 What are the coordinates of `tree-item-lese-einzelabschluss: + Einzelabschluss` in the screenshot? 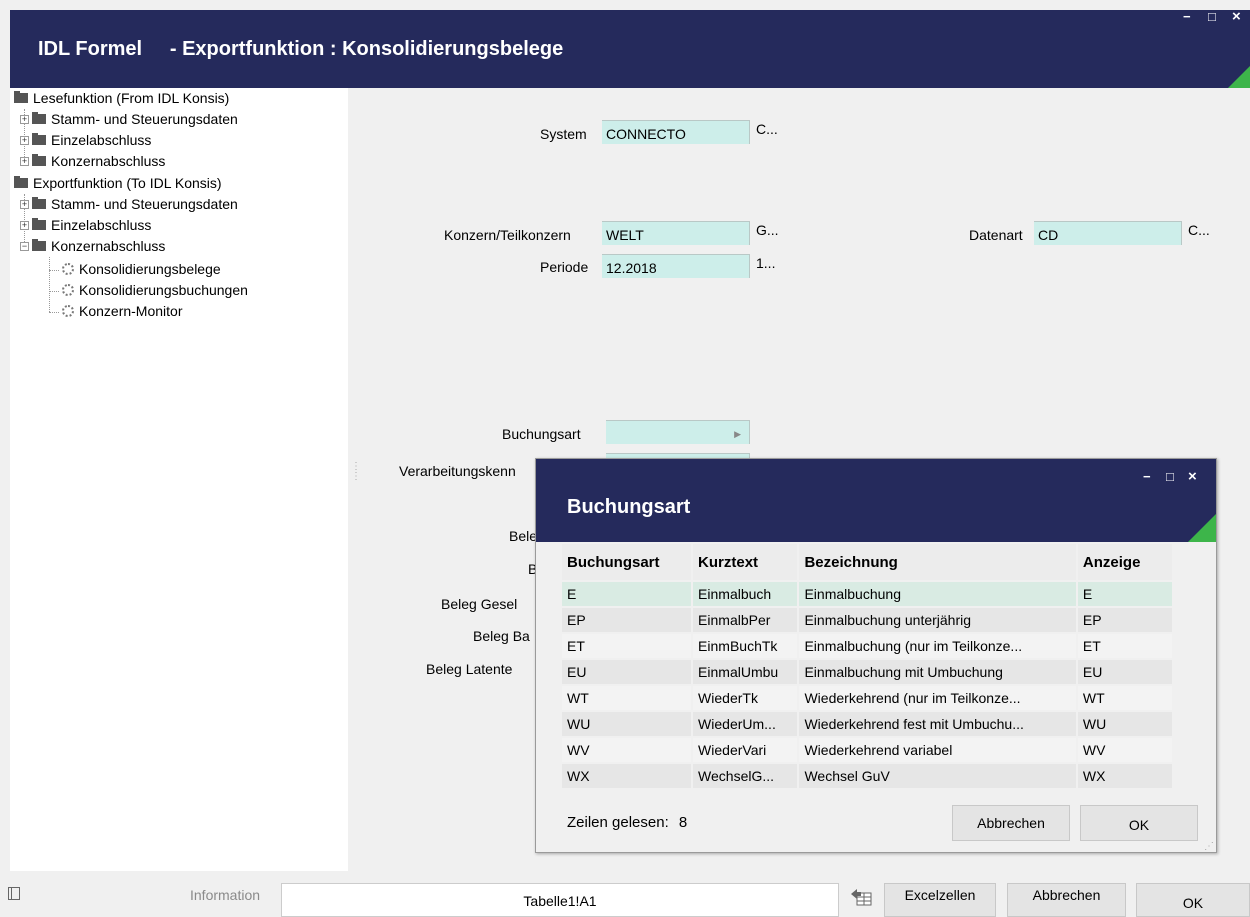 It's located at (85, 140).